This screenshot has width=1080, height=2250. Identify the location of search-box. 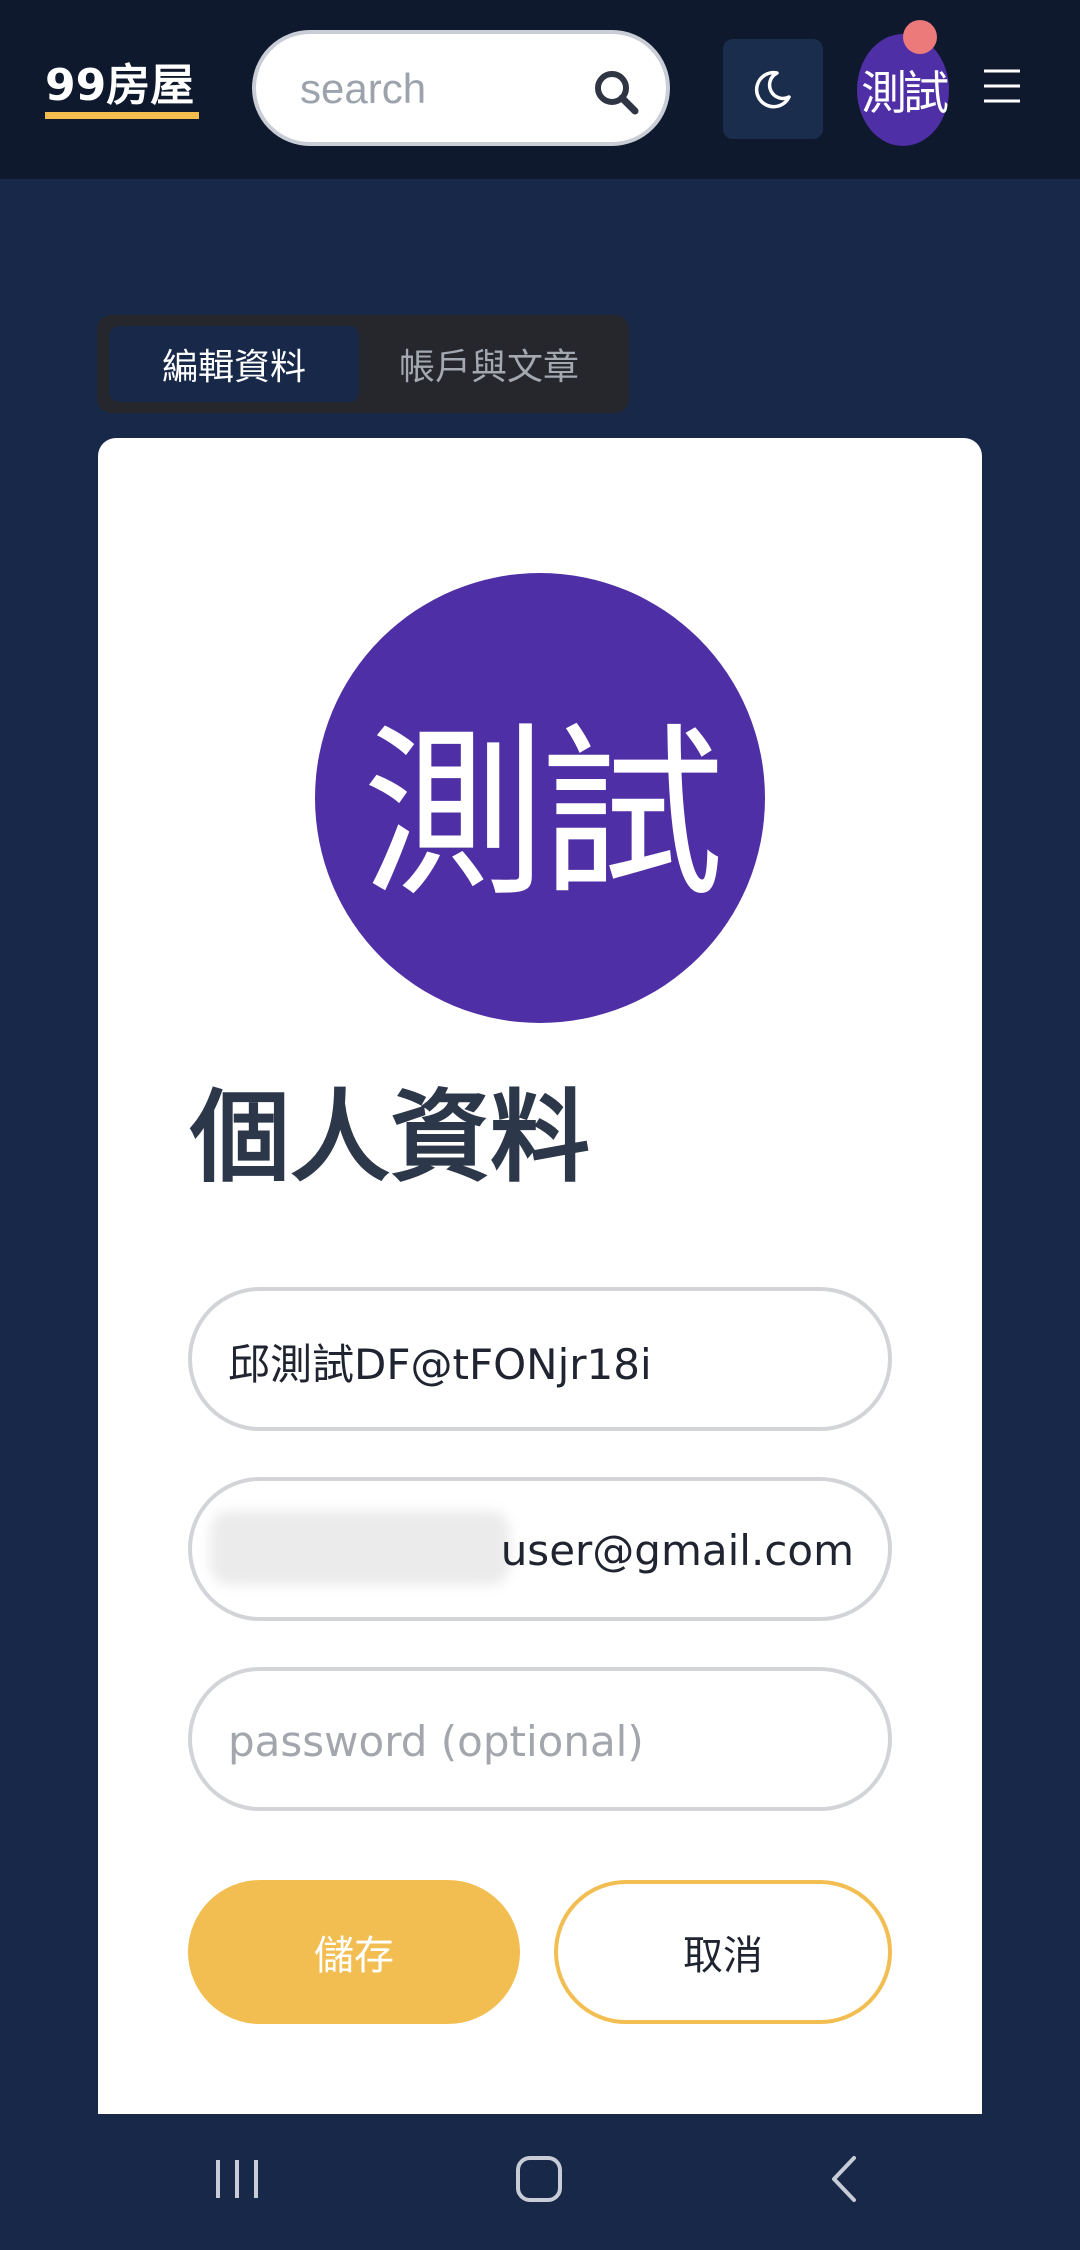
(461, 88).